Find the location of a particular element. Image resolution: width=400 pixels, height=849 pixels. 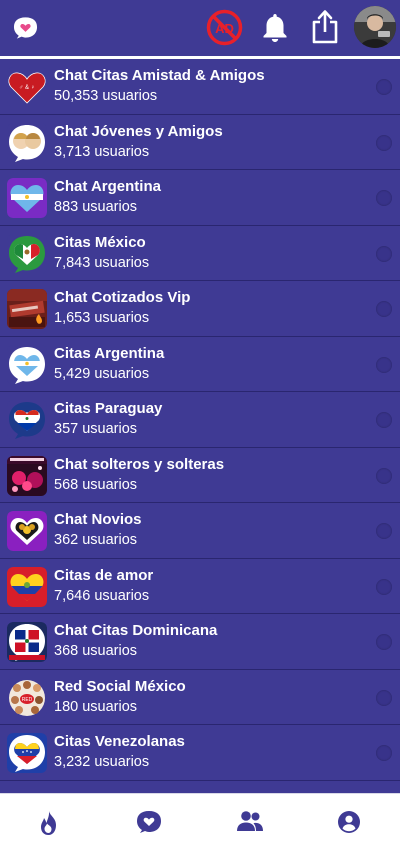

room-title: Red Social México is located at coordinates (120, 686).